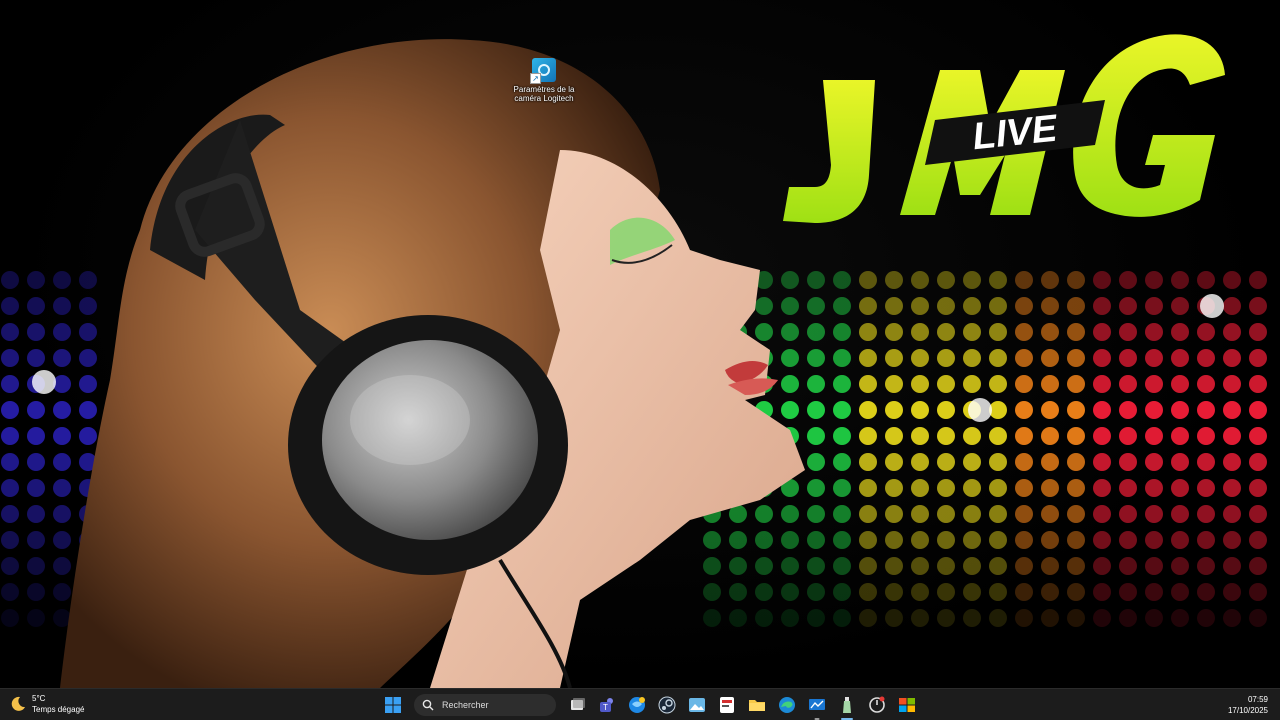  What do you see at coordinates (543, 71) in the screenshot?
I see `logitech-camera-icon: ↗` at bounding box center [543, 71].